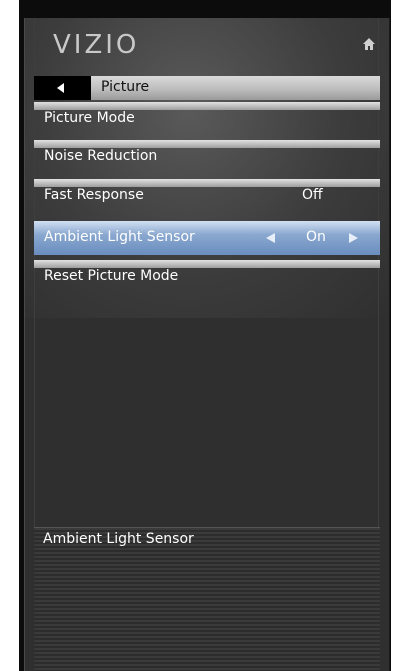 The width and height of the screenshot is (408, 671). I want to click on menu-item-label: Picture Mode, so click(89, 118).